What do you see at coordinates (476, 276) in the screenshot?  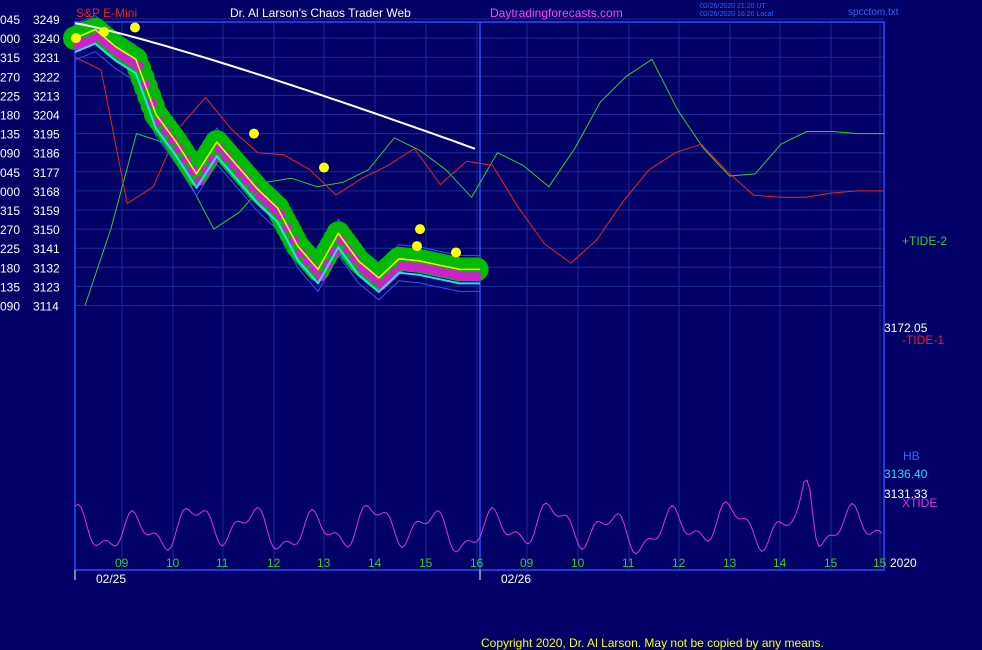 I see `close-dot` at bounding box center [476, 276].